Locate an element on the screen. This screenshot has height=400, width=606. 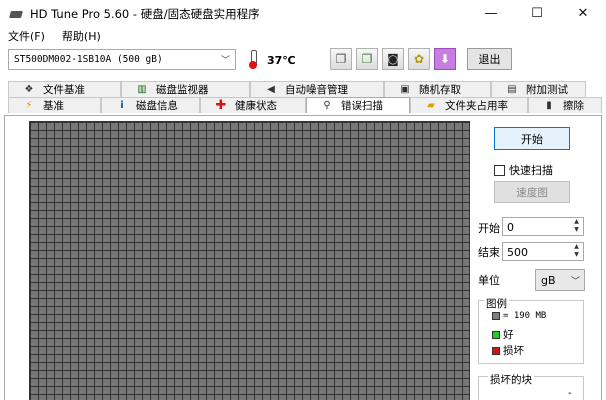
tab-disk-info: i 磁盘信息 is located at coordinates (150, 105).